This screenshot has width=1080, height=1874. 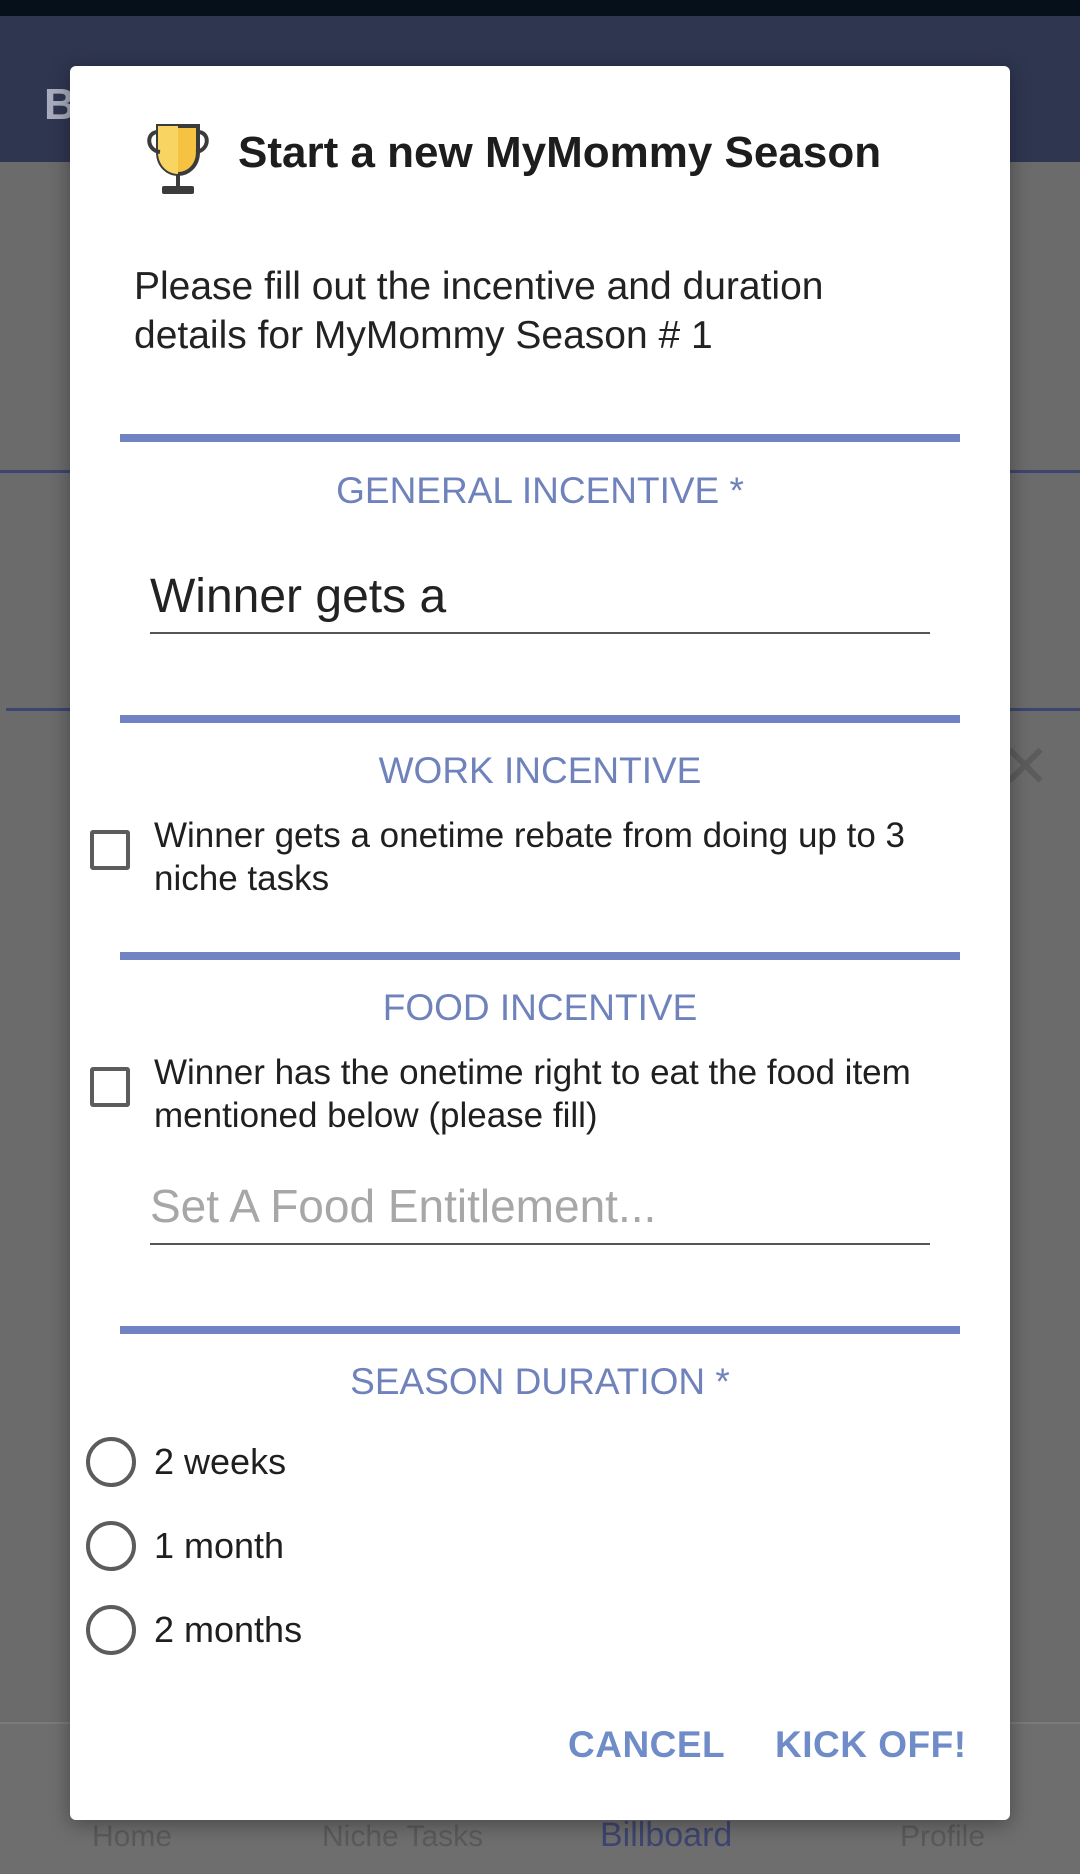 I want to click on duration-radio-2-months, so click(x=111, y=1630).